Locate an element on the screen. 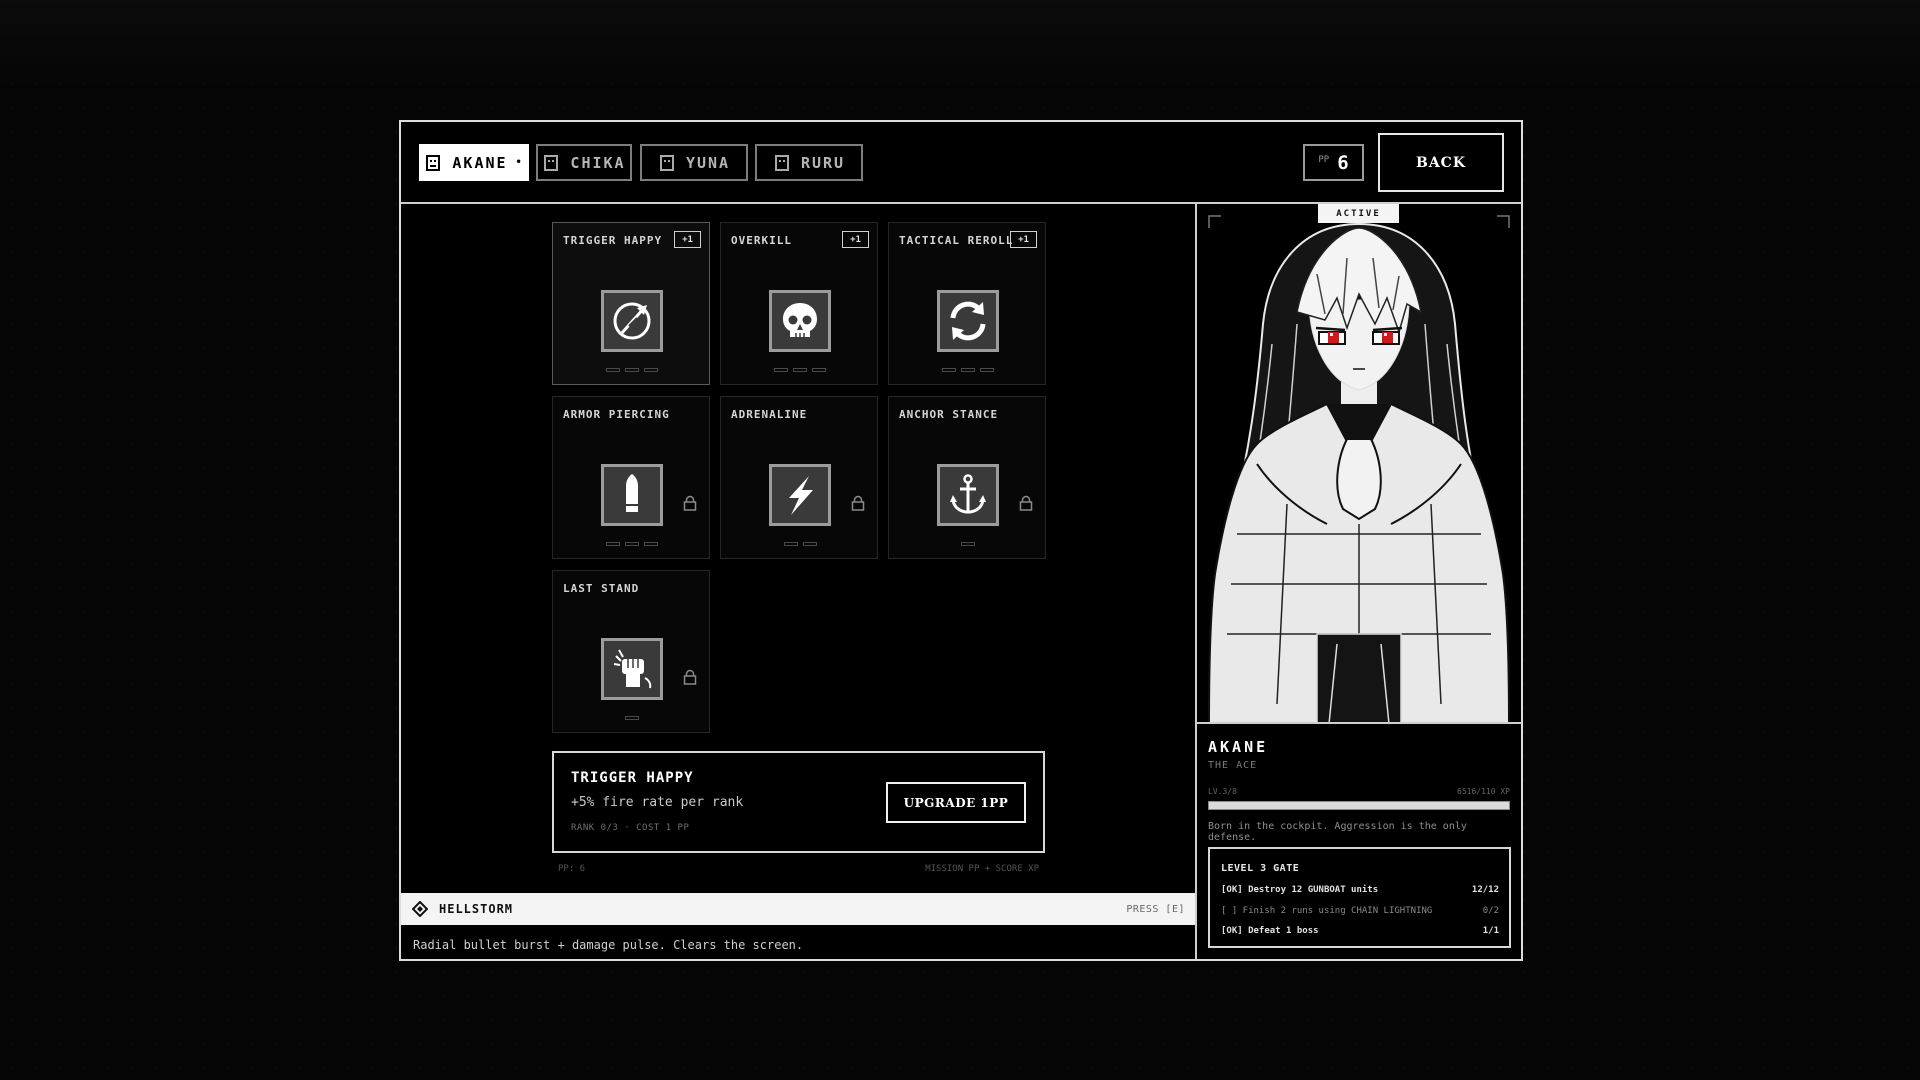  ultimate-key-hint: PRESS [E] is located at coordinates (1155, 909).